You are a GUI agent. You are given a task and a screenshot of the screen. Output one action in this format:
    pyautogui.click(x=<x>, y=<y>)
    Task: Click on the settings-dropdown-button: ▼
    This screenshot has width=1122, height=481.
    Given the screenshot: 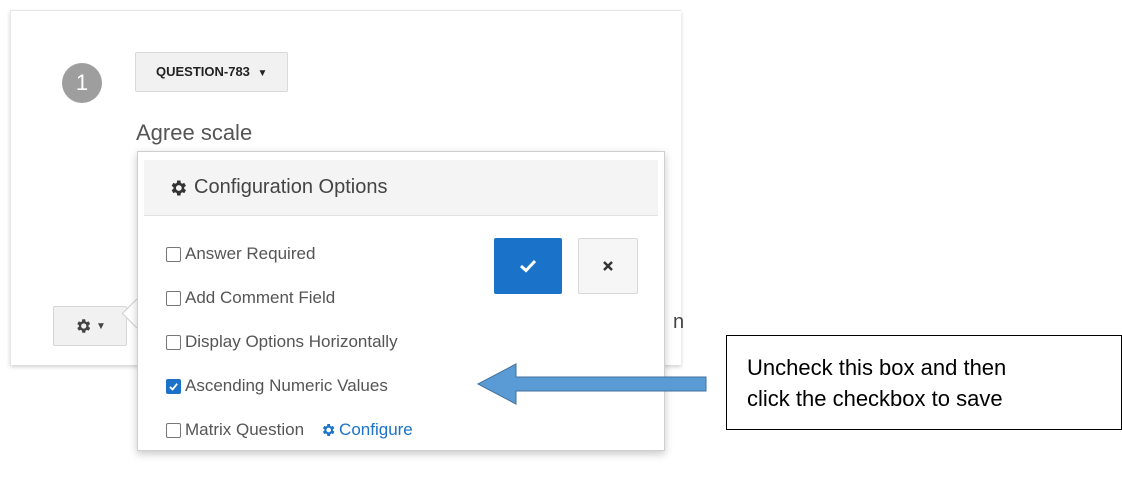 What is the action you would take?
    pyautogui.click(x=90, y=326)
    